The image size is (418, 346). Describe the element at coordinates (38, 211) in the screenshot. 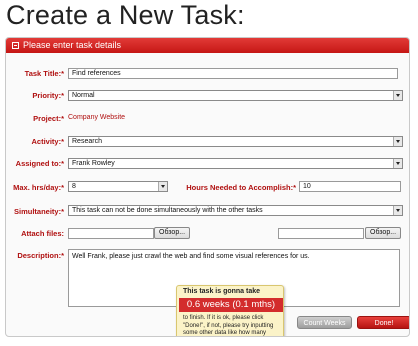

I see `simultaneity-label: Simultaneity:*` at that location.